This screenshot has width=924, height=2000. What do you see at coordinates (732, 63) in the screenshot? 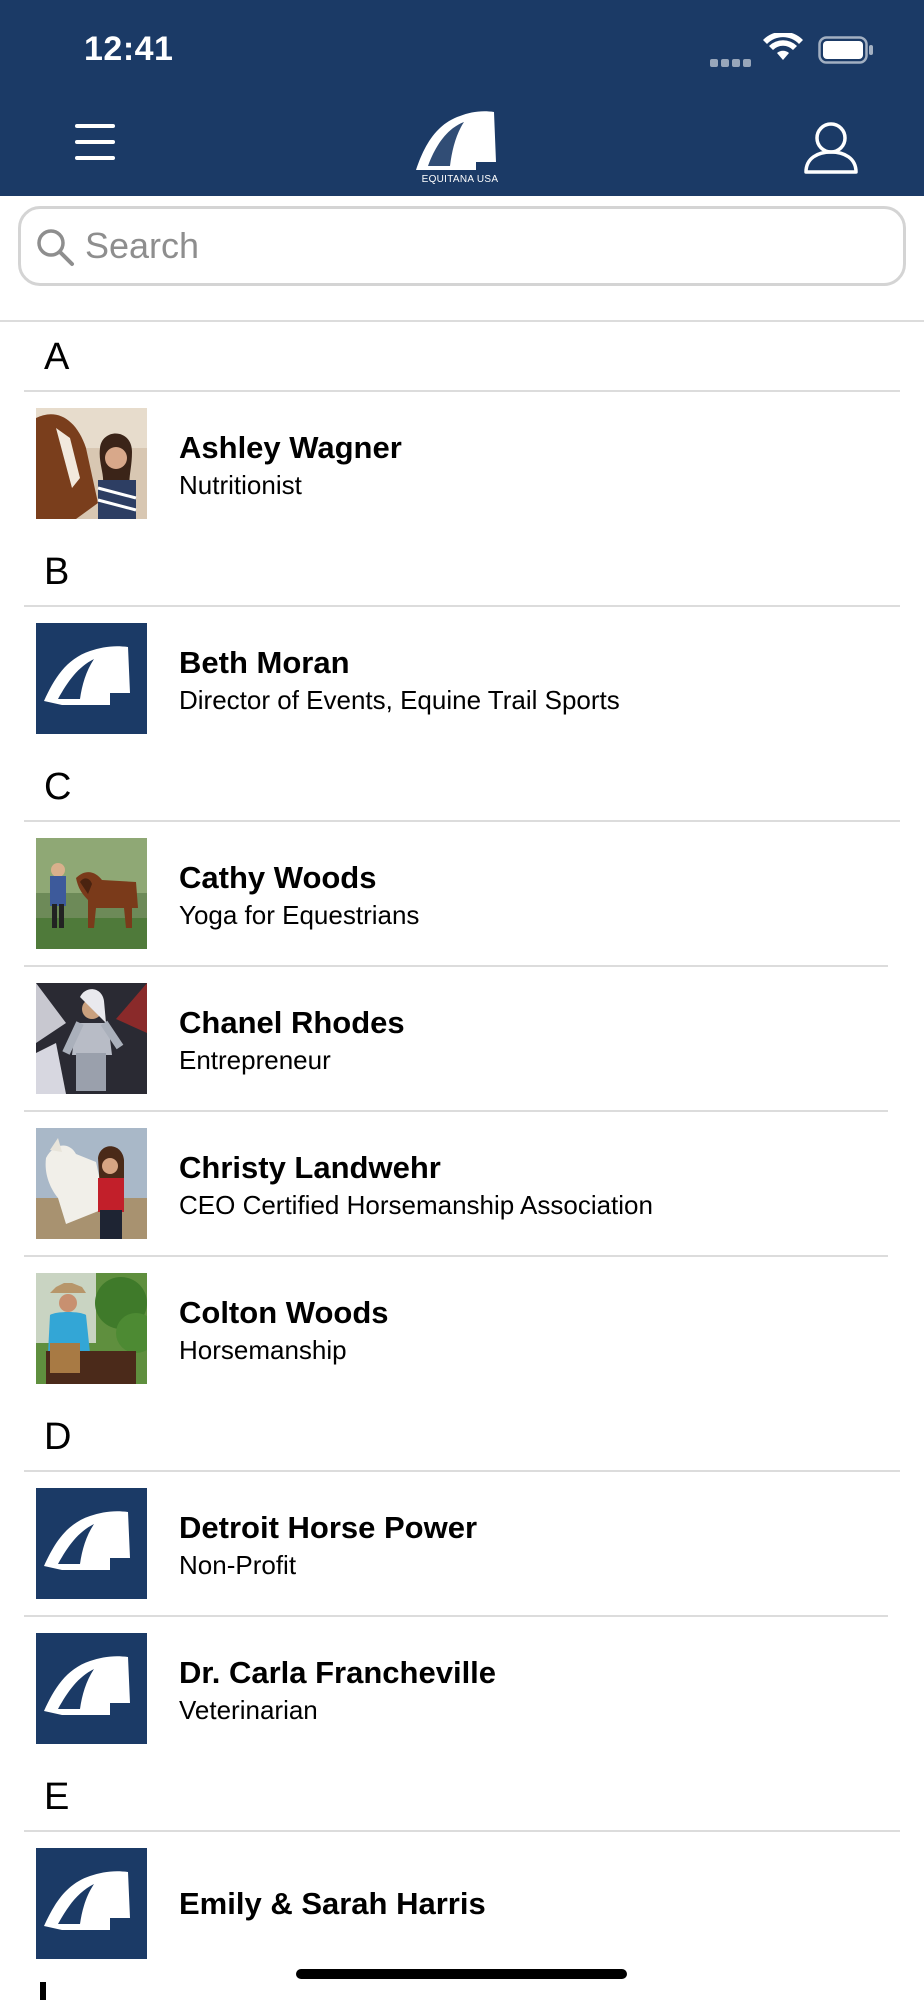
I see `cellular-signal-icon` at bounding box center [732, 63].